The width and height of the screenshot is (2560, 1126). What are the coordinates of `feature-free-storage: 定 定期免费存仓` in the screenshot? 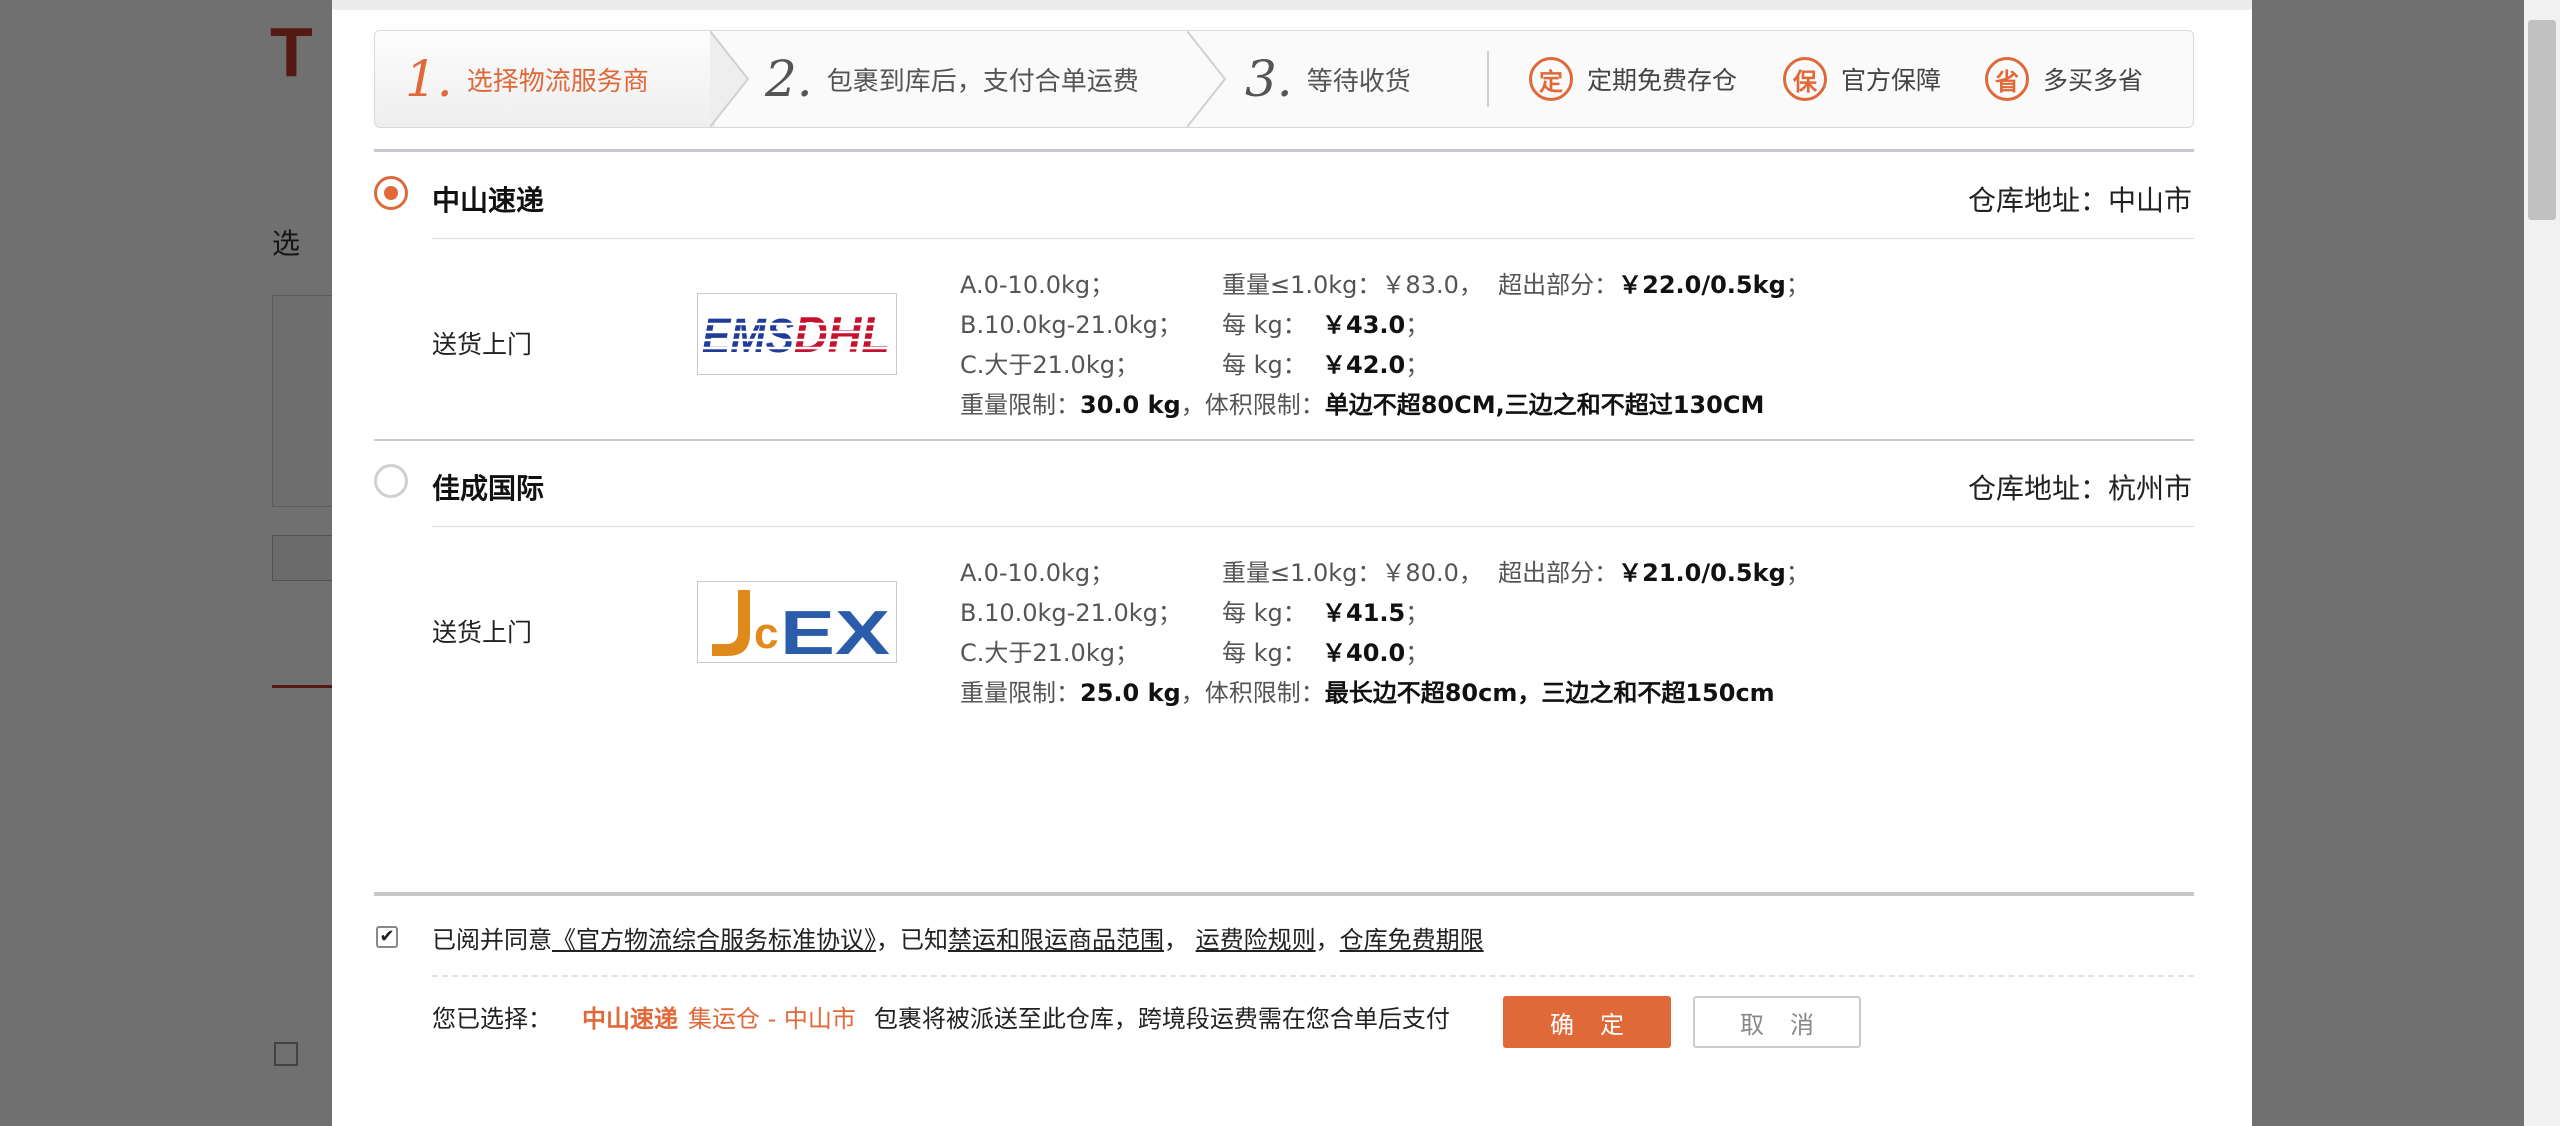 It's located at (1633, 79).